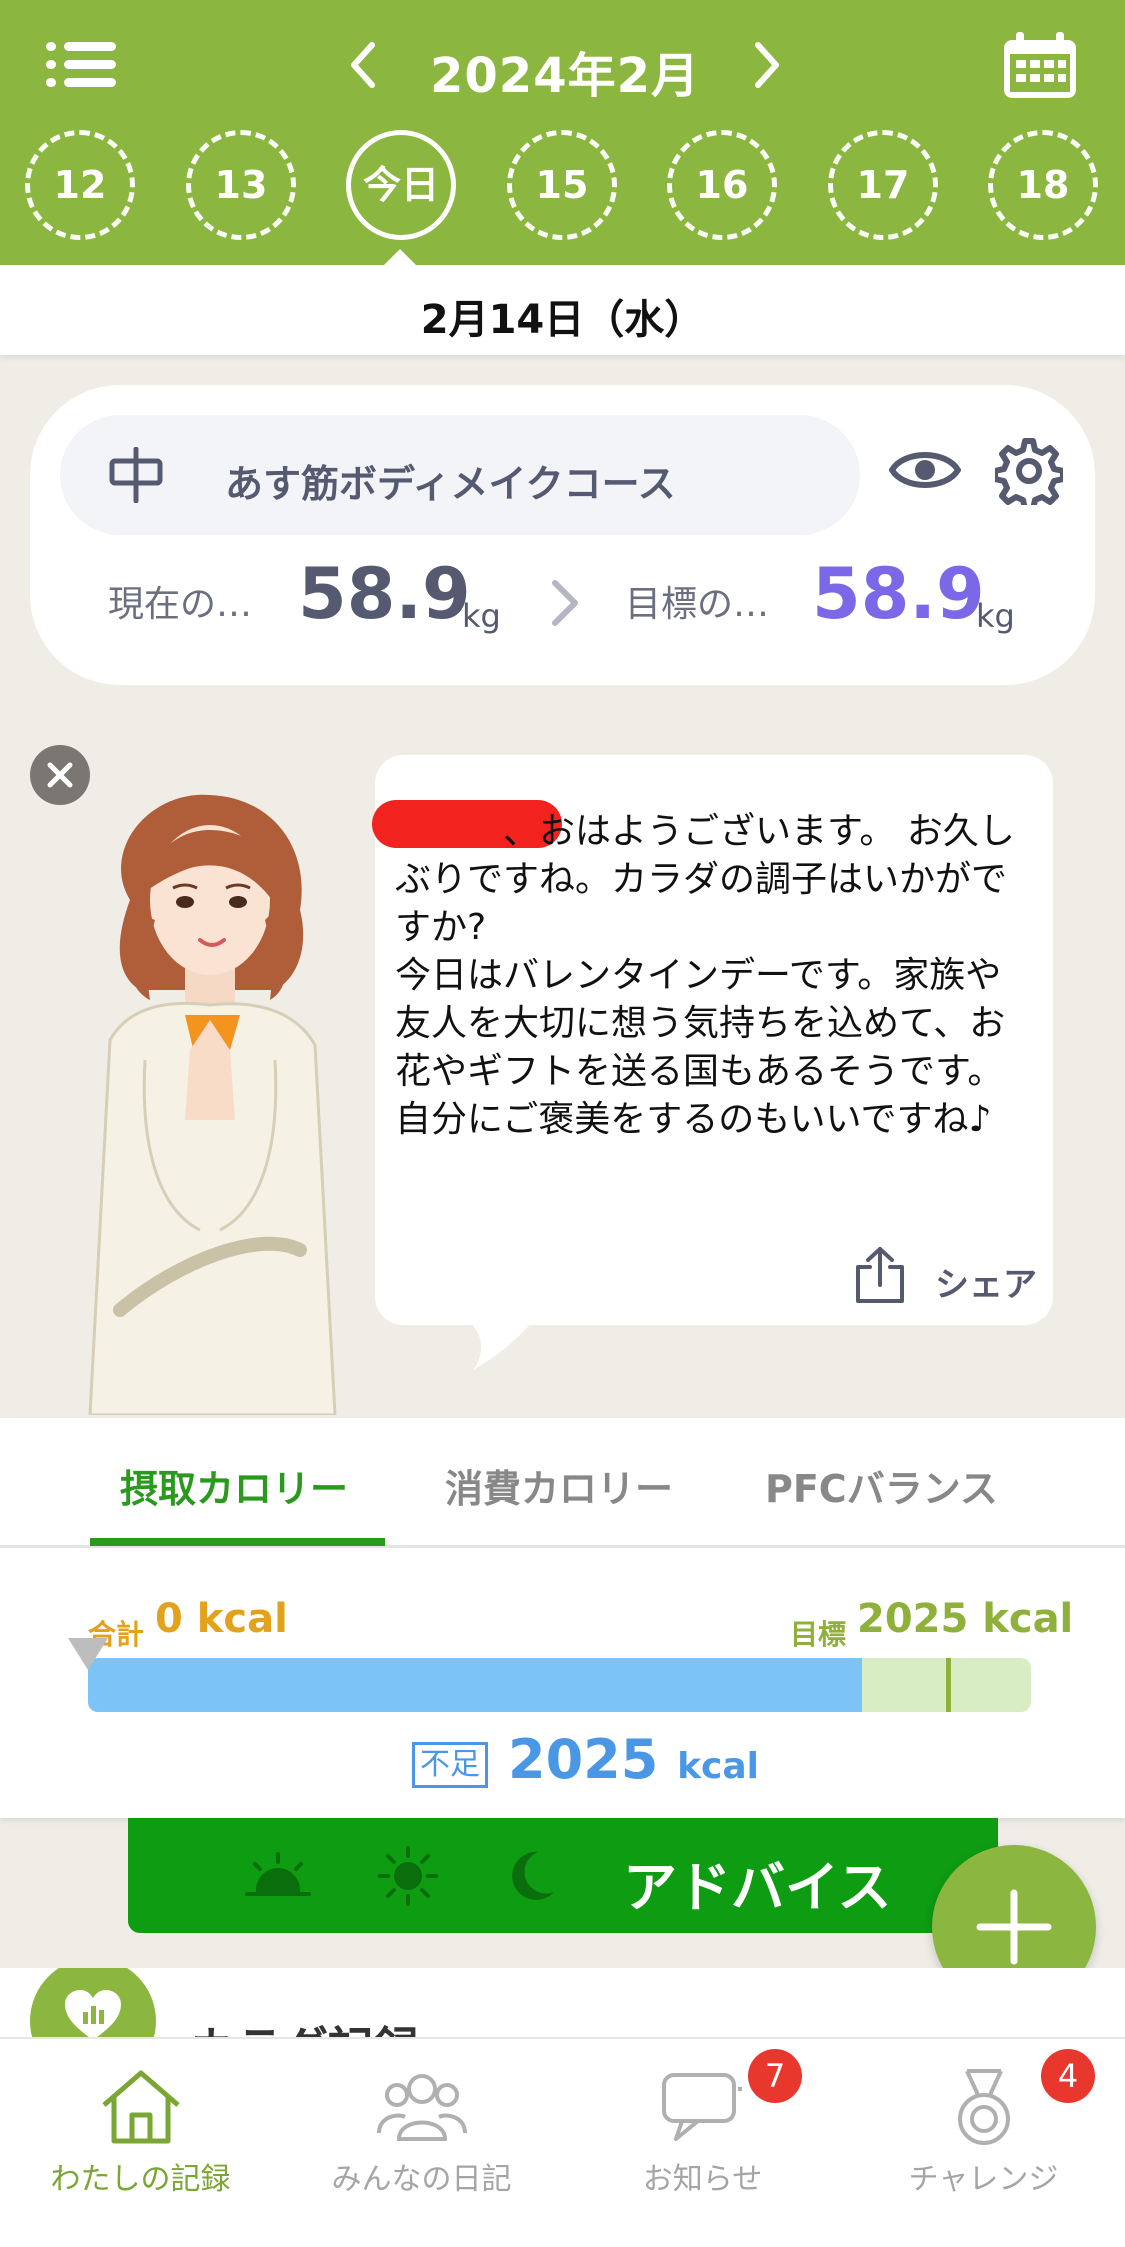  Describe the element at coordinates (475, 1685) in the screenshot. I see `calorie-progress-fill` at that location.